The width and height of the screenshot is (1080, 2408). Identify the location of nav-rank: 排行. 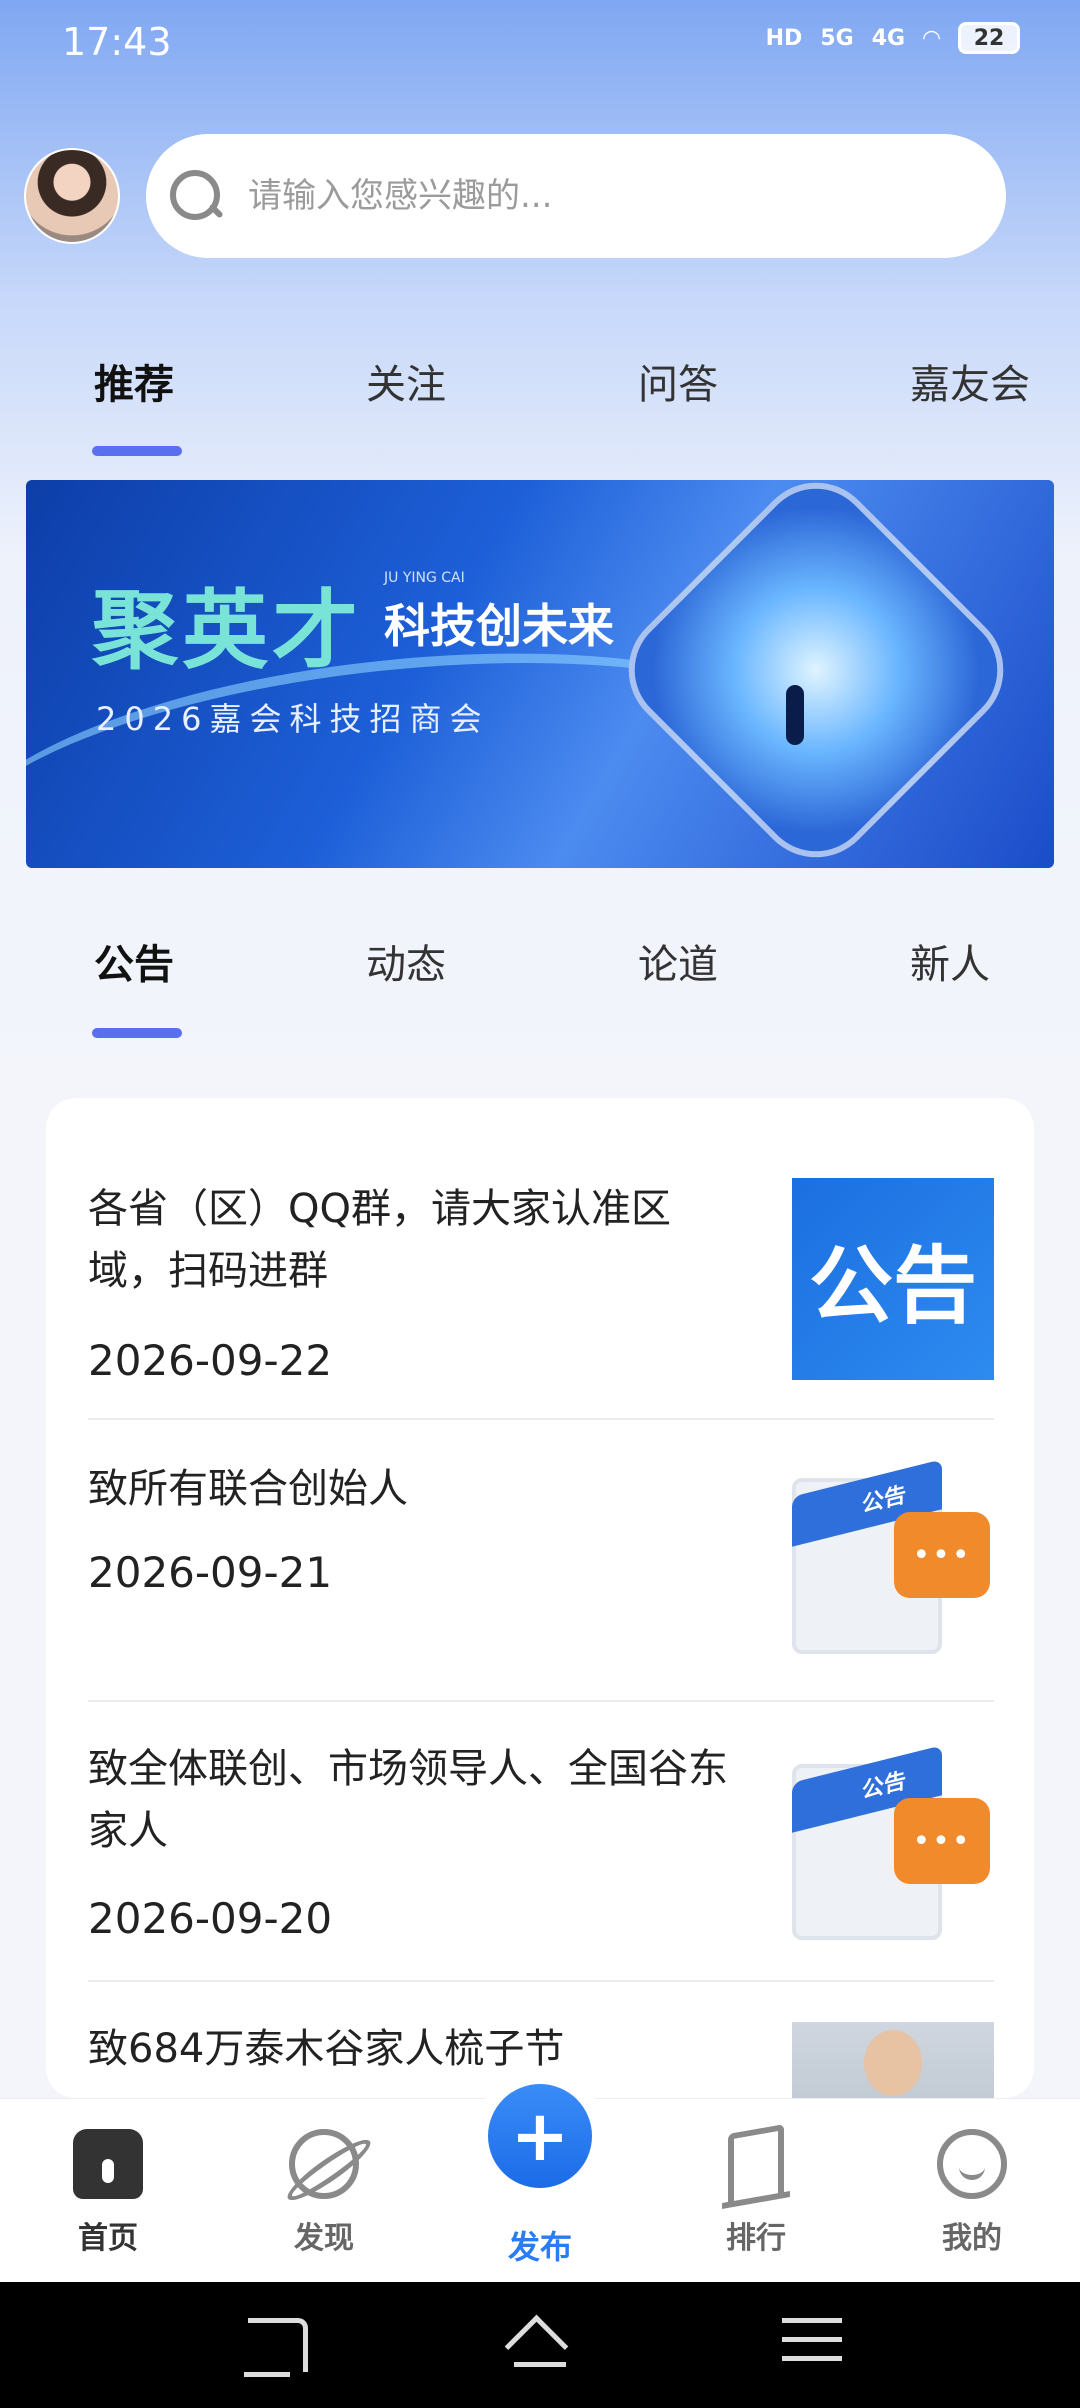
(756, 2190).